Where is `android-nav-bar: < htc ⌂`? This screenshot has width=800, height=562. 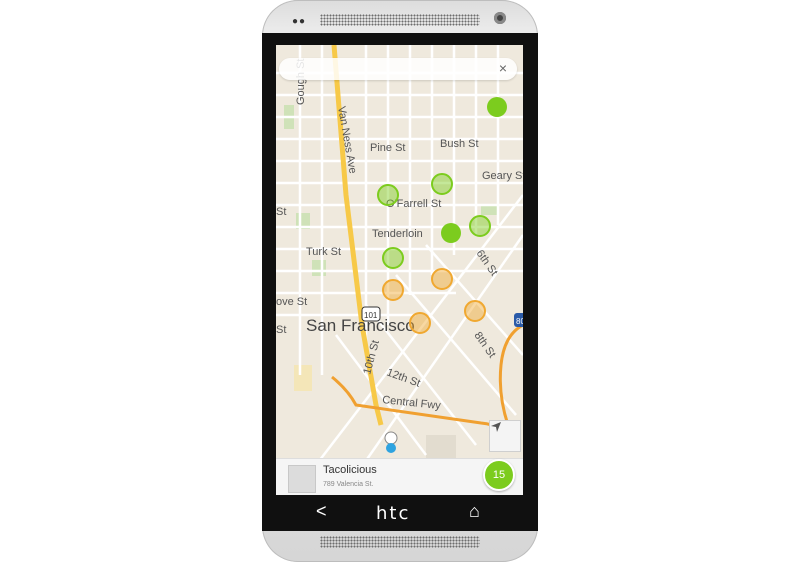
android-nav-bar: < htc ⌂ is located at coordinates (400, 514).